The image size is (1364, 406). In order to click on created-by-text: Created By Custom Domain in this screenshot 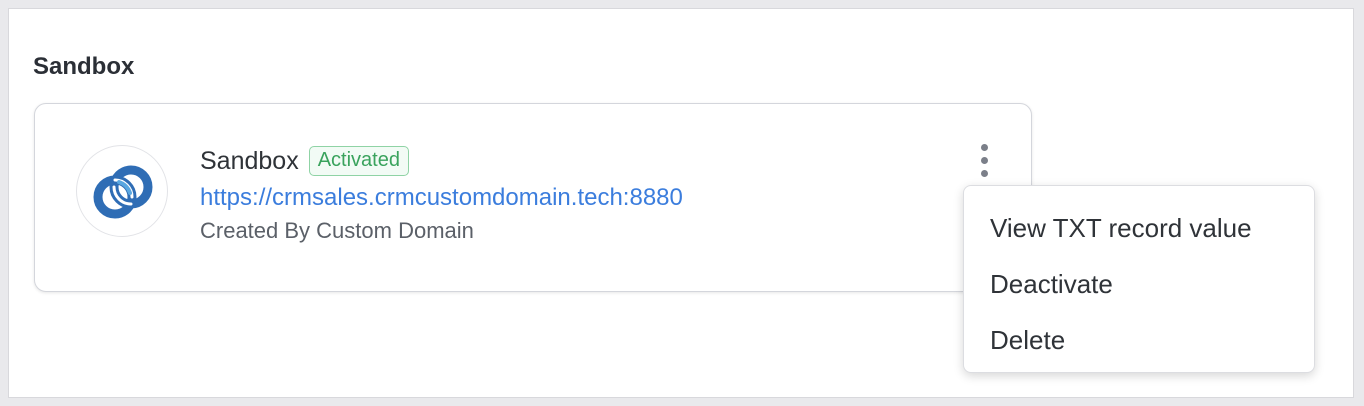, I will do `click(337, 230)`.